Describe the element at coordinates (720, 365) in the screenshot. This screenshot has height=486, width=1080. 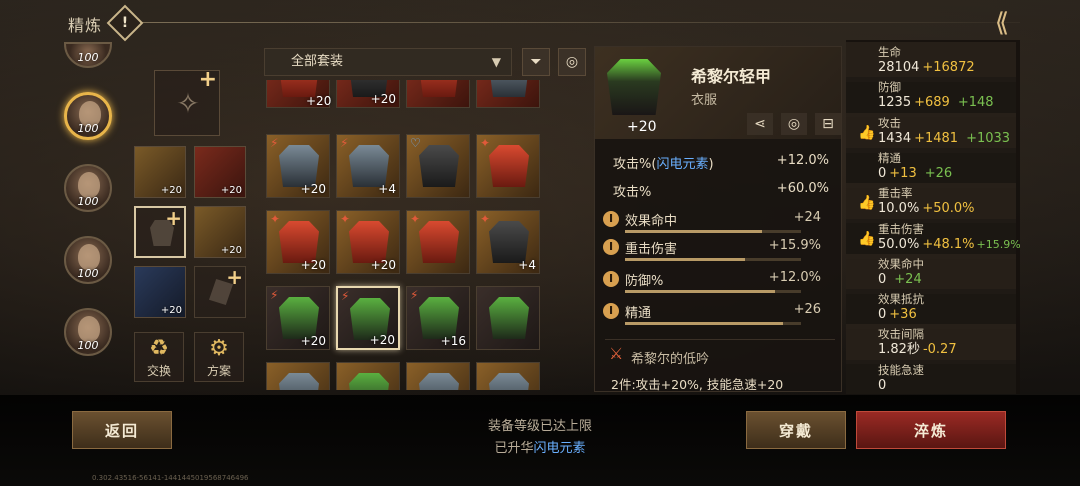
I see `set-bonus: ⚔ 希黎尔的低吟 2件:攻击+20%, 技能急速+20` at that location.